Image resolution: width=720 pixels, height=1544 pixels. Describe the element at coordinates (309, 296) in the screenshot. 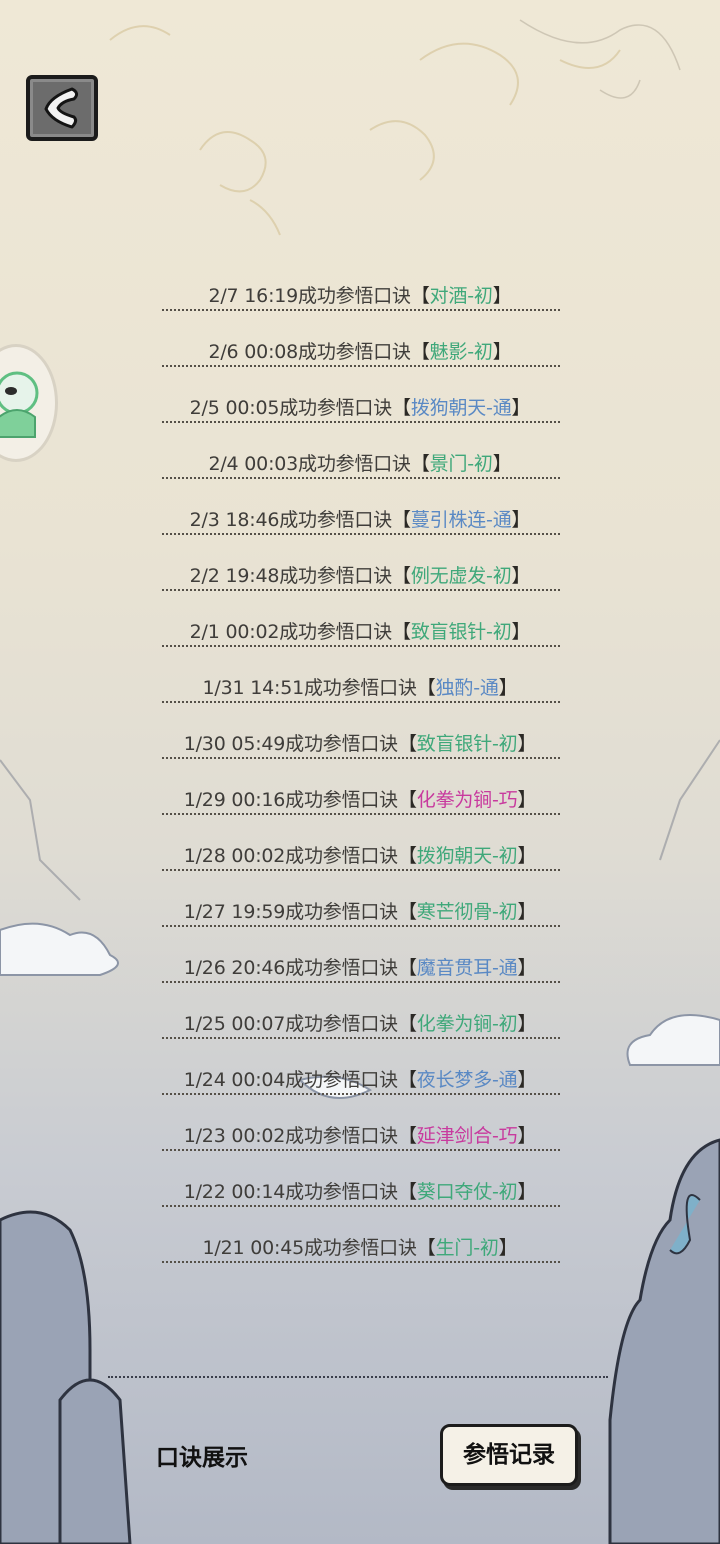

I see `record-text: 2/7 16:19成功参悟口诀` at that location.